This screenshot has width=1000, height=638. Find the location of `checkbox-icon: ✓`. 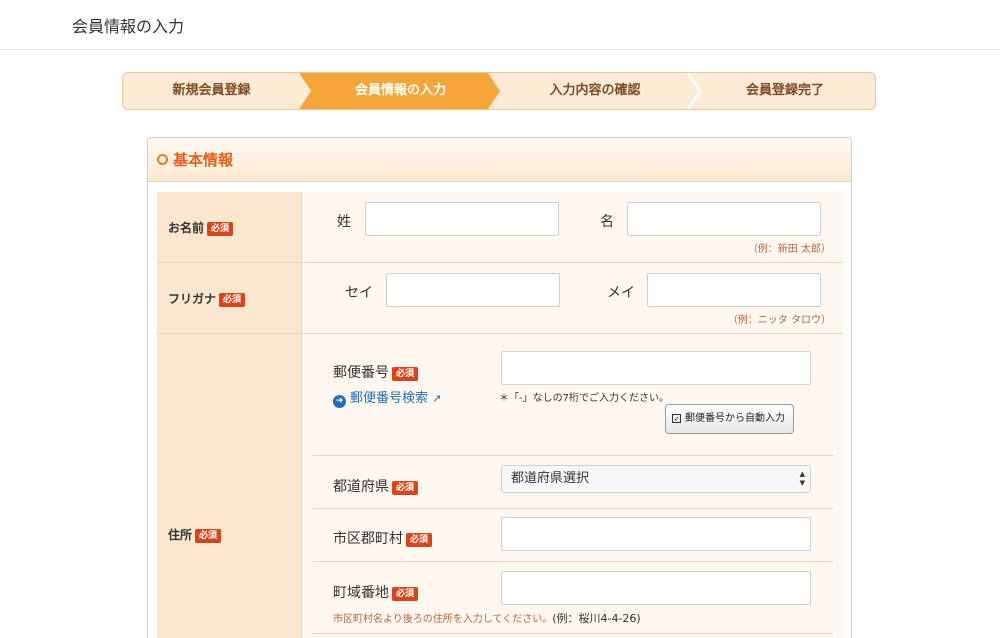

checkbox-icon: ✓ is located at coordinates (676, 418).